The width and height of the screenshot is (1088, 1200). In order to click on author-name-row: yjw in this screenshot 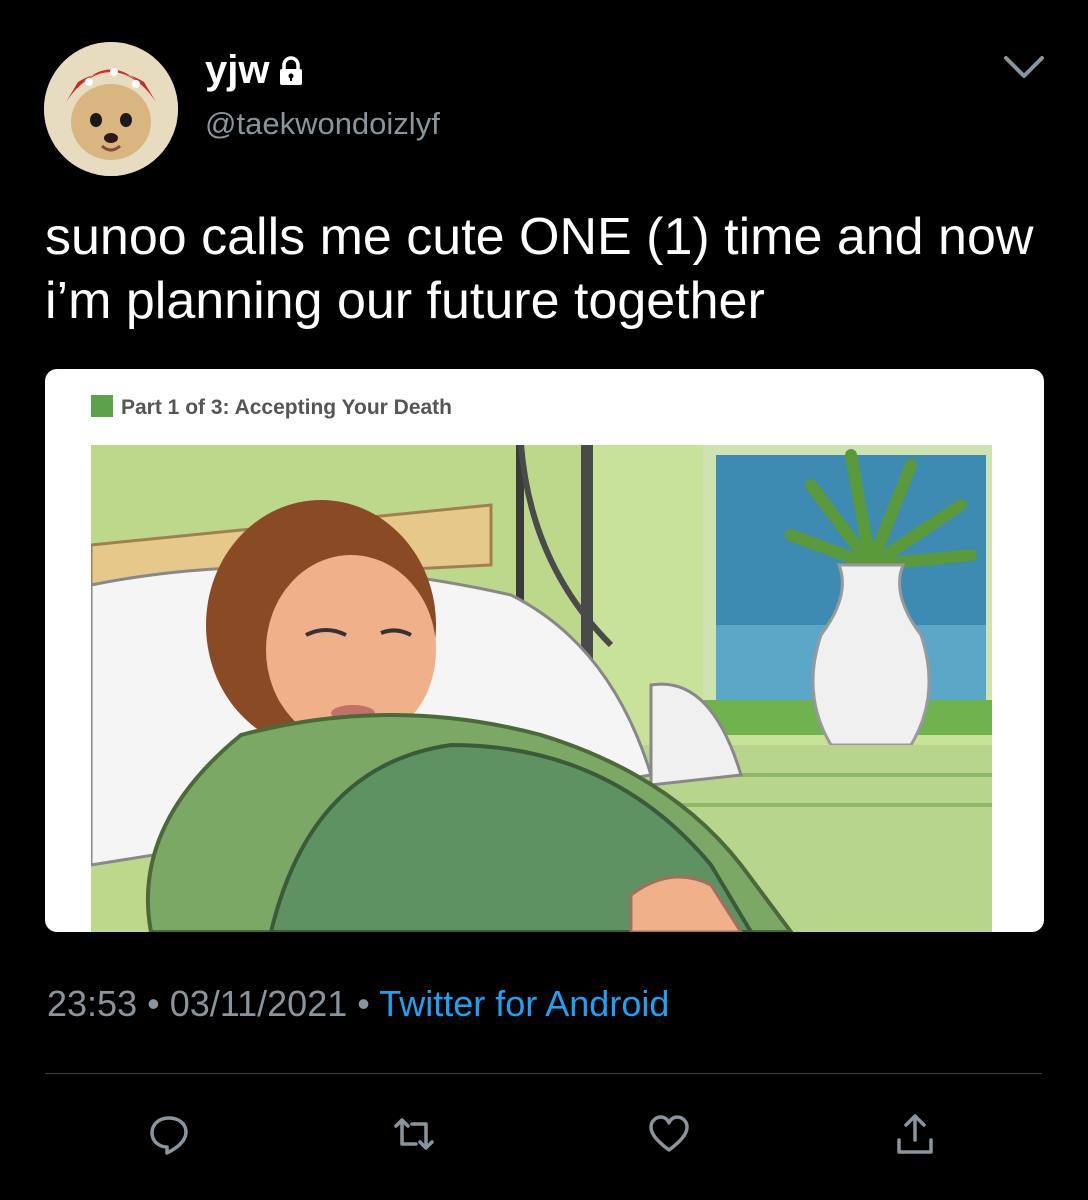, I will do `click(255, 70)`.